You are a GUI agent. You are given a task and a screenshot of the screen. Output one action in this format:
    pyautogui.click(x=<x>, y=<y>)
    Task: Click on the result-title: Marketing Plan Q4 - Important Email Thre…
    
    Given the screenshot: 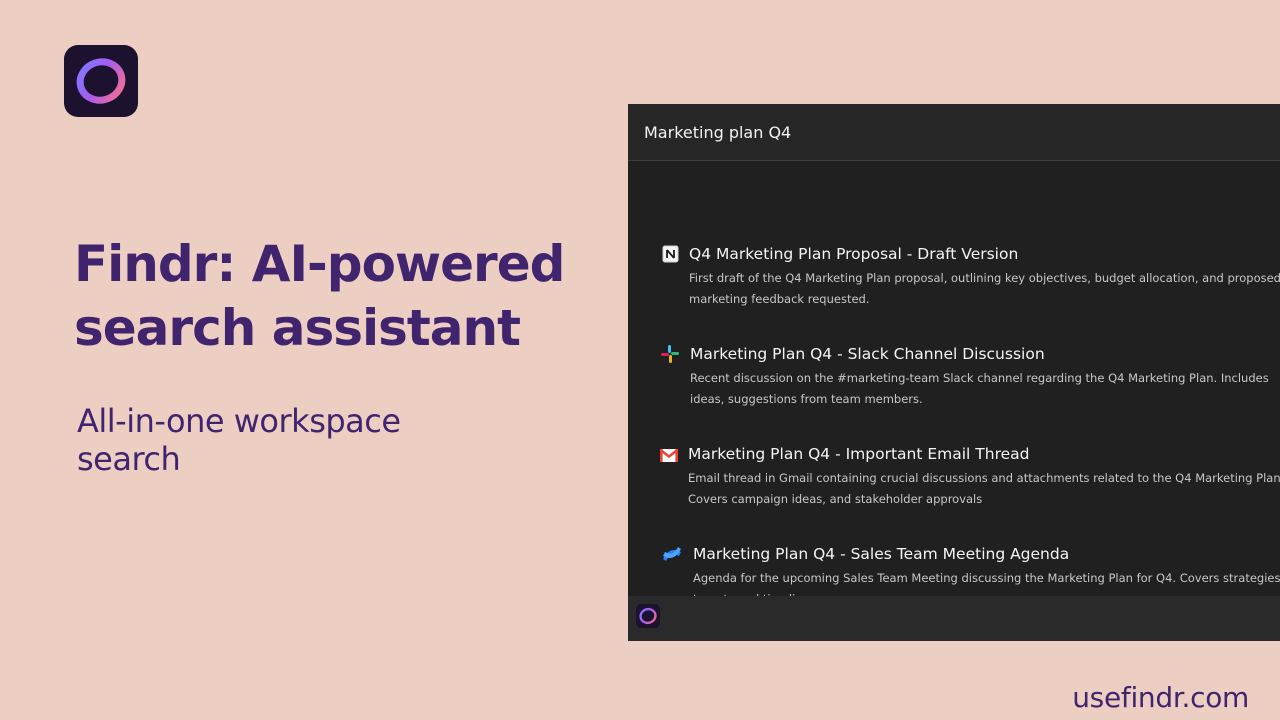 What is the action you would take?
    pyautogui.click(x=859, y=454)
    